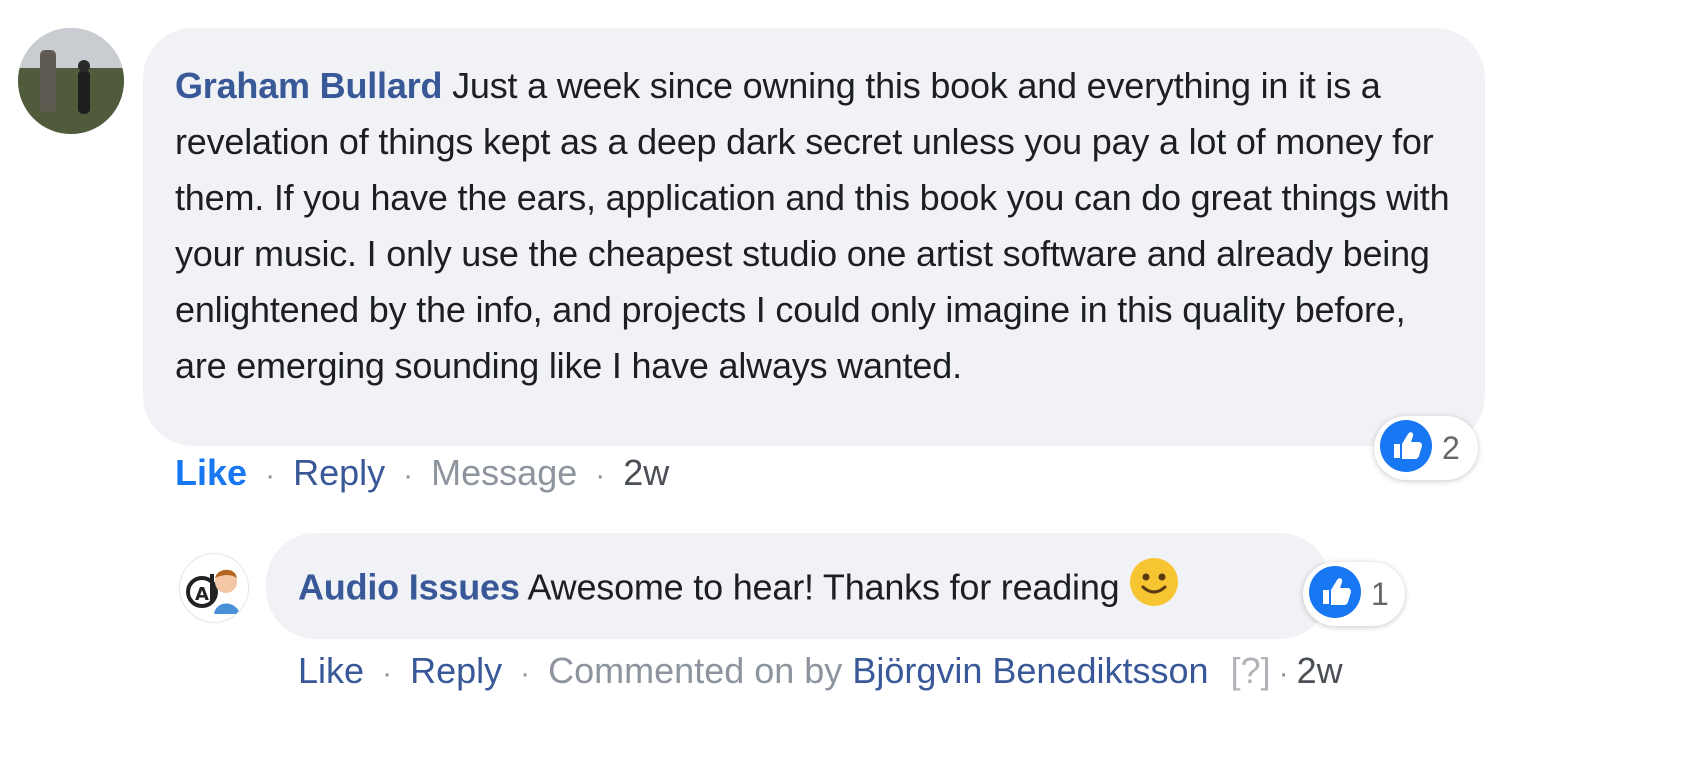 The width and height of the screenshot is (1683, 780). What do you see at coordinates (308, 85) in the screenshot?
I see `comment-author: Graham Bullard` at bounding box center [308, 85].